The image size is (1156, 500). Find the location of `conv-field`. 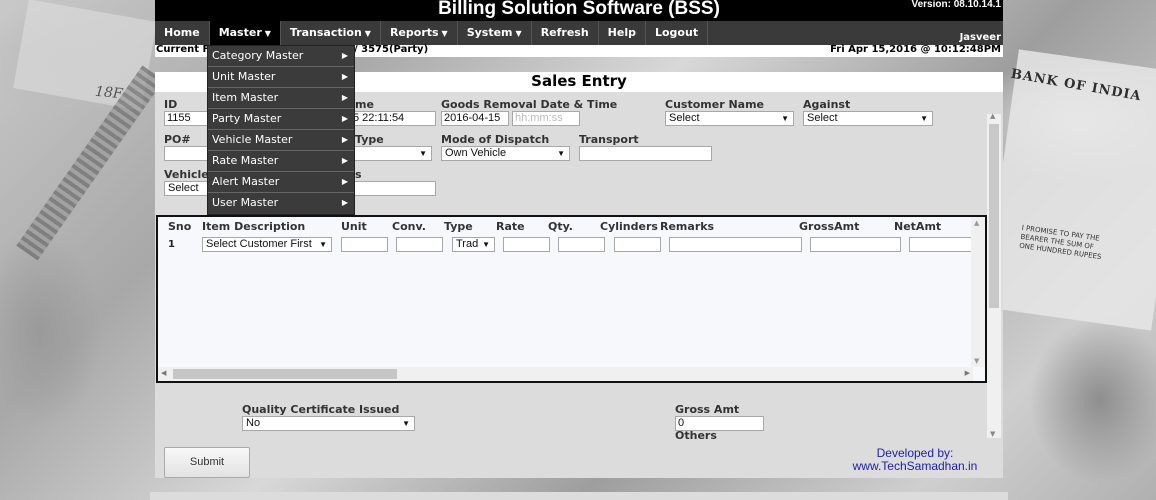

conv-field is located at coordinates (419, 244).